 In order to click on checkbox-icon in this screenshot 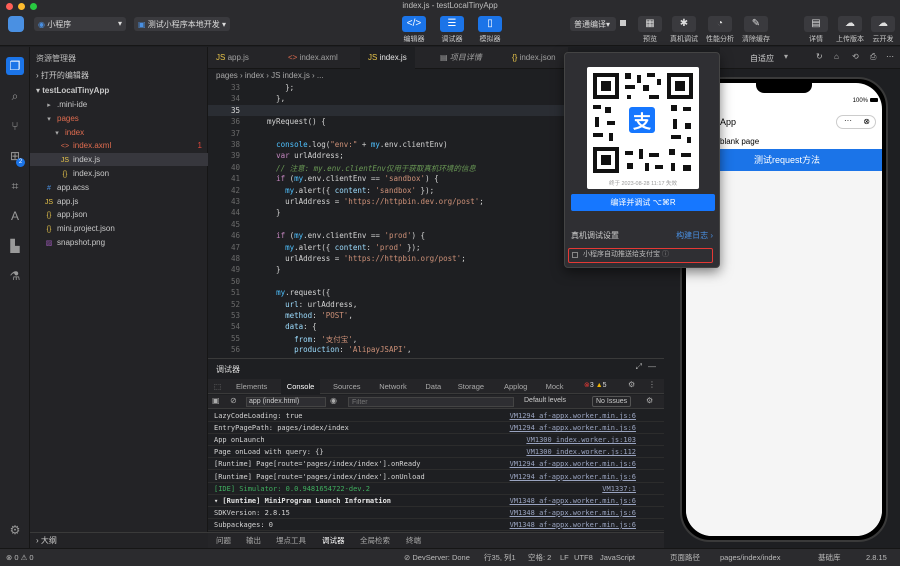, I will do `click(575, 255)`.